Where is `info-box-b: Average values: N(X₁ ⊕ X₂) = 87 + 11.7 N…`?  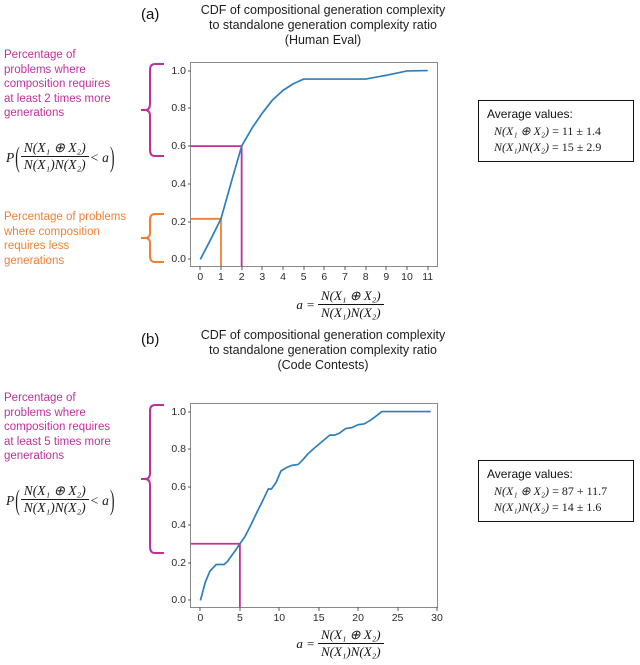 info-box-b: Average values: N(X₁ ⊕ X₂) = 87 + 11.7 N… is located at coordinates (556, 491).